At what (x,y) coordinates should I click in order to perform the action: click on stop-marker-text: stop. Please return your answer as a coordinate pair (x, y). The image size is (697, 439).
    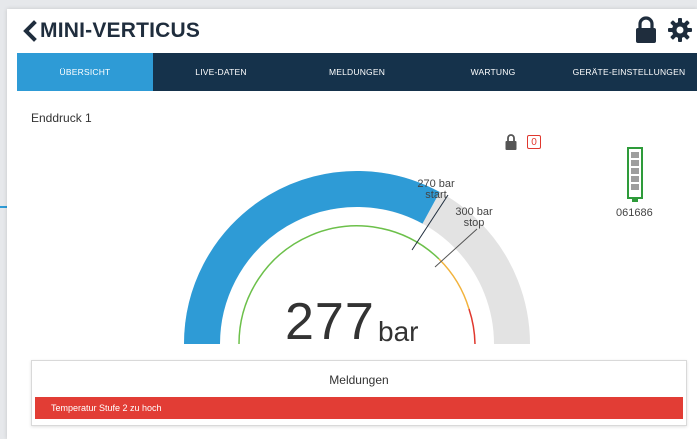
    Looking at the image, I should click on (474, 223).